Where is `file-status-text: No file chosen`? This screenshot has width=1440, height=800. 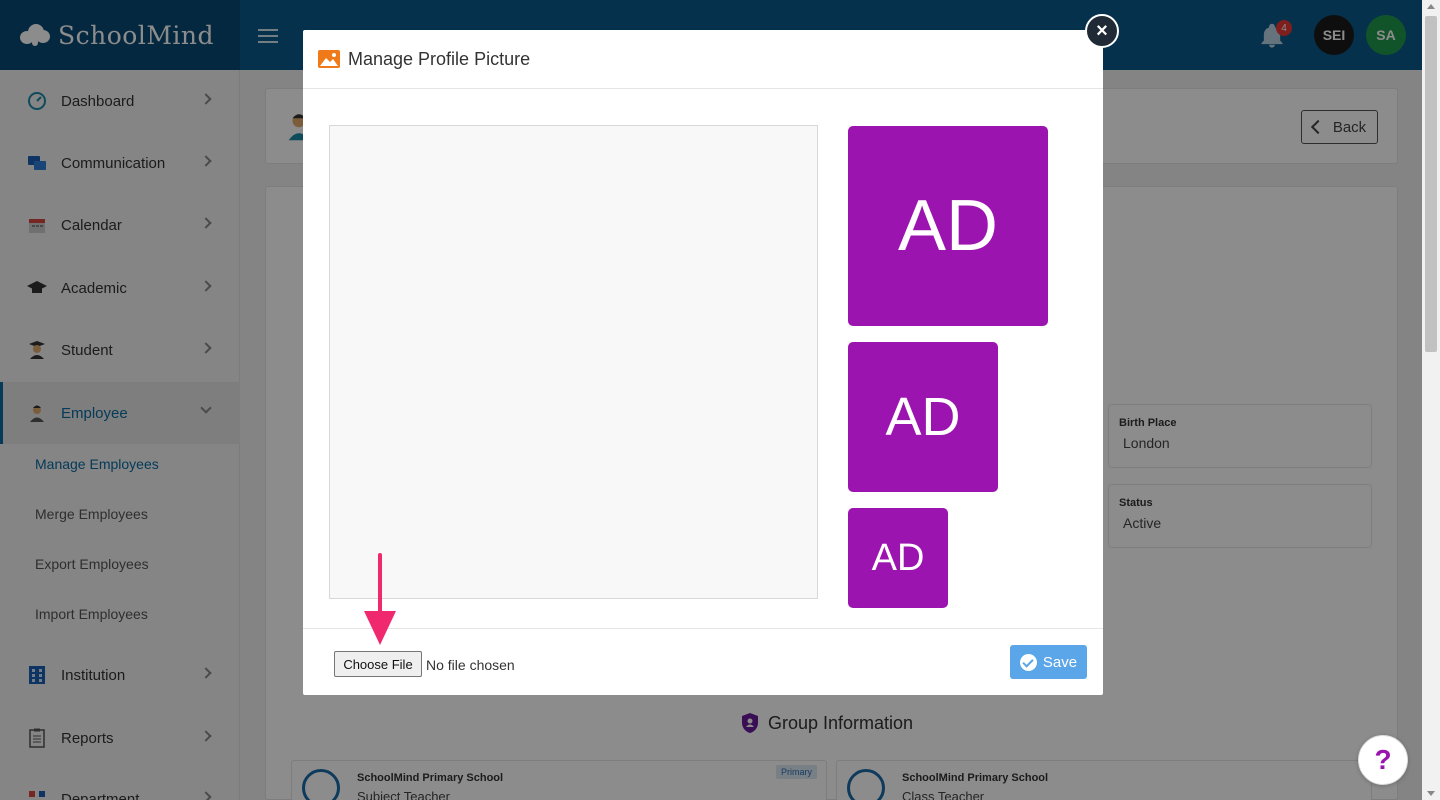 file-status-text: No file chosen is located at coordinates (470, 665).